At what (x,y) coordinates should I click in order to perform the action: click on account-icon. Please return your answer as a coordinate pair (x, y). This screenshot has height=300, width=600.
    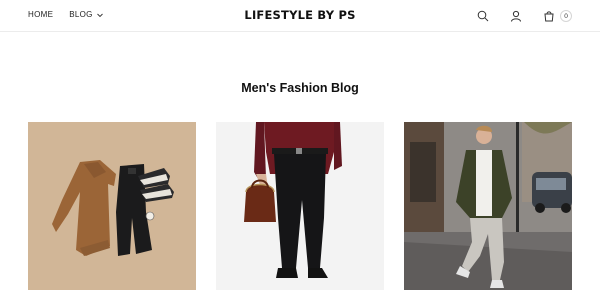
    Looking at the image, I should click on (516, 16).